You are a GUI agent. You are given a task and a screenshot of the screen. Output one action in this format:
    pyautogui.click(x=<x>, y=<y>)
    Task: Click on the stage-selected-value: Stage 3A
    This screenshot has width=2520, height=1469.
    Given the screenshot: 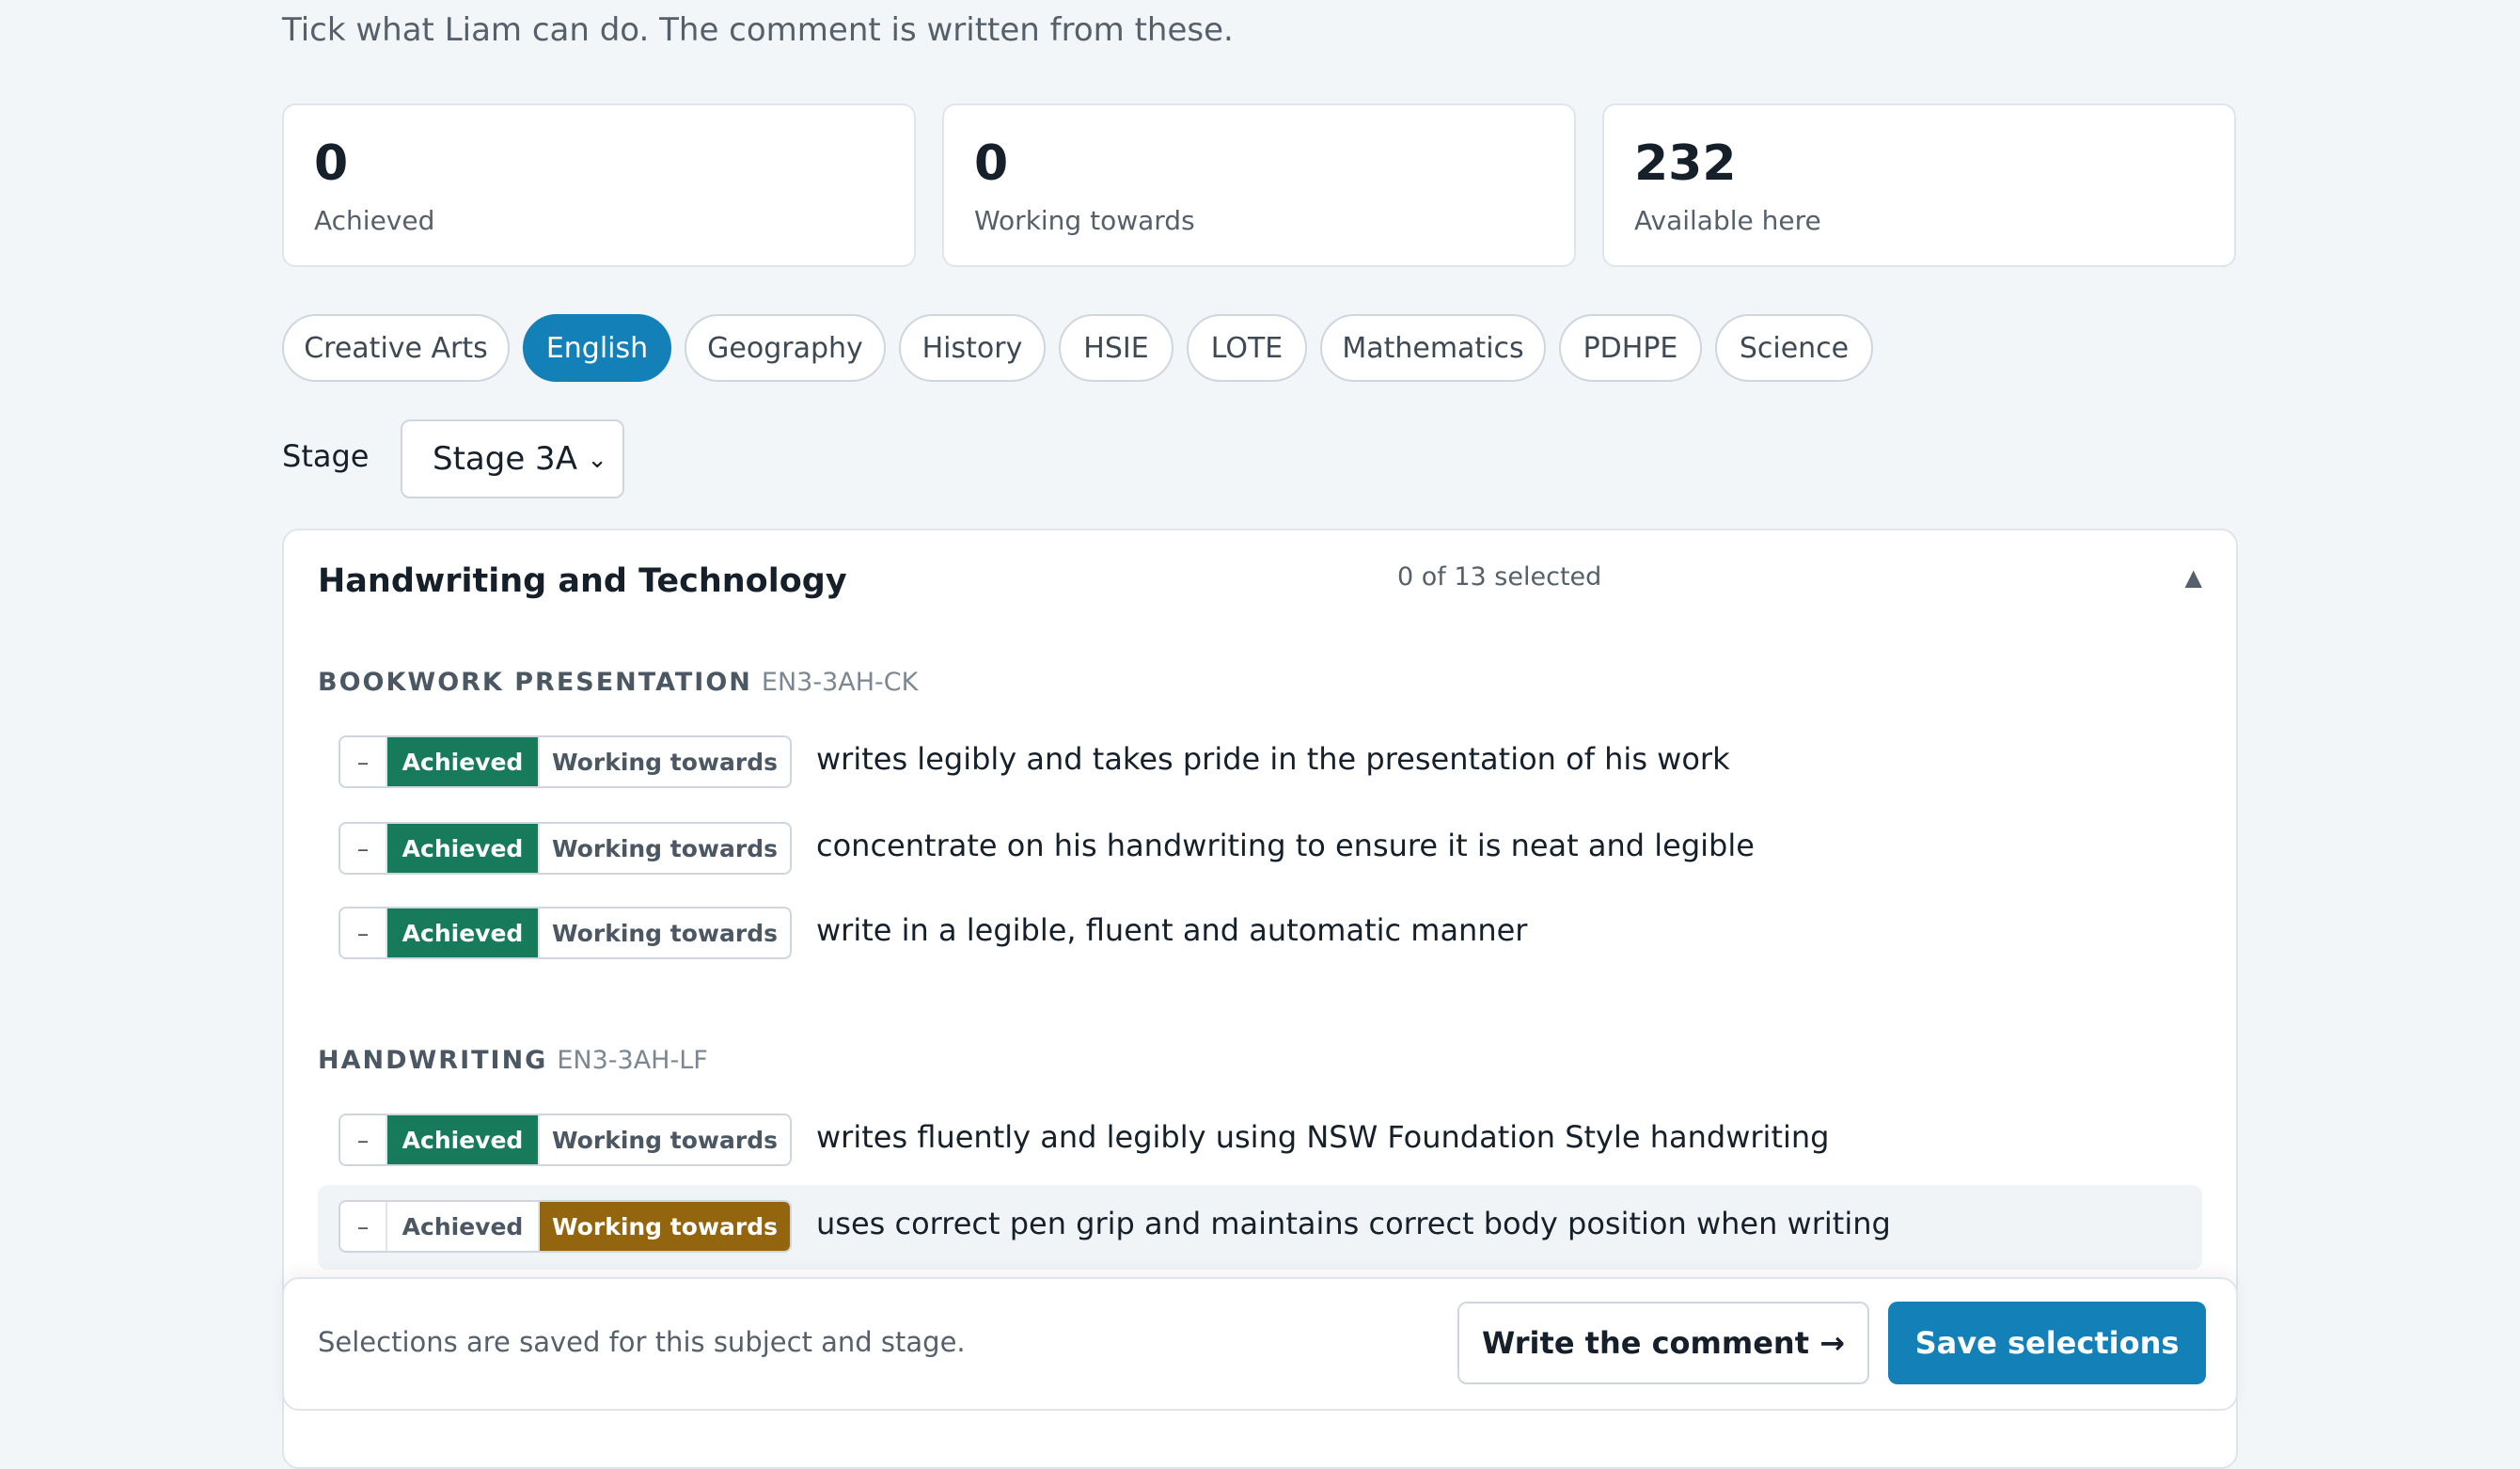 What is the action you would take?
    pyautogui.click(x=505, y=459)
    